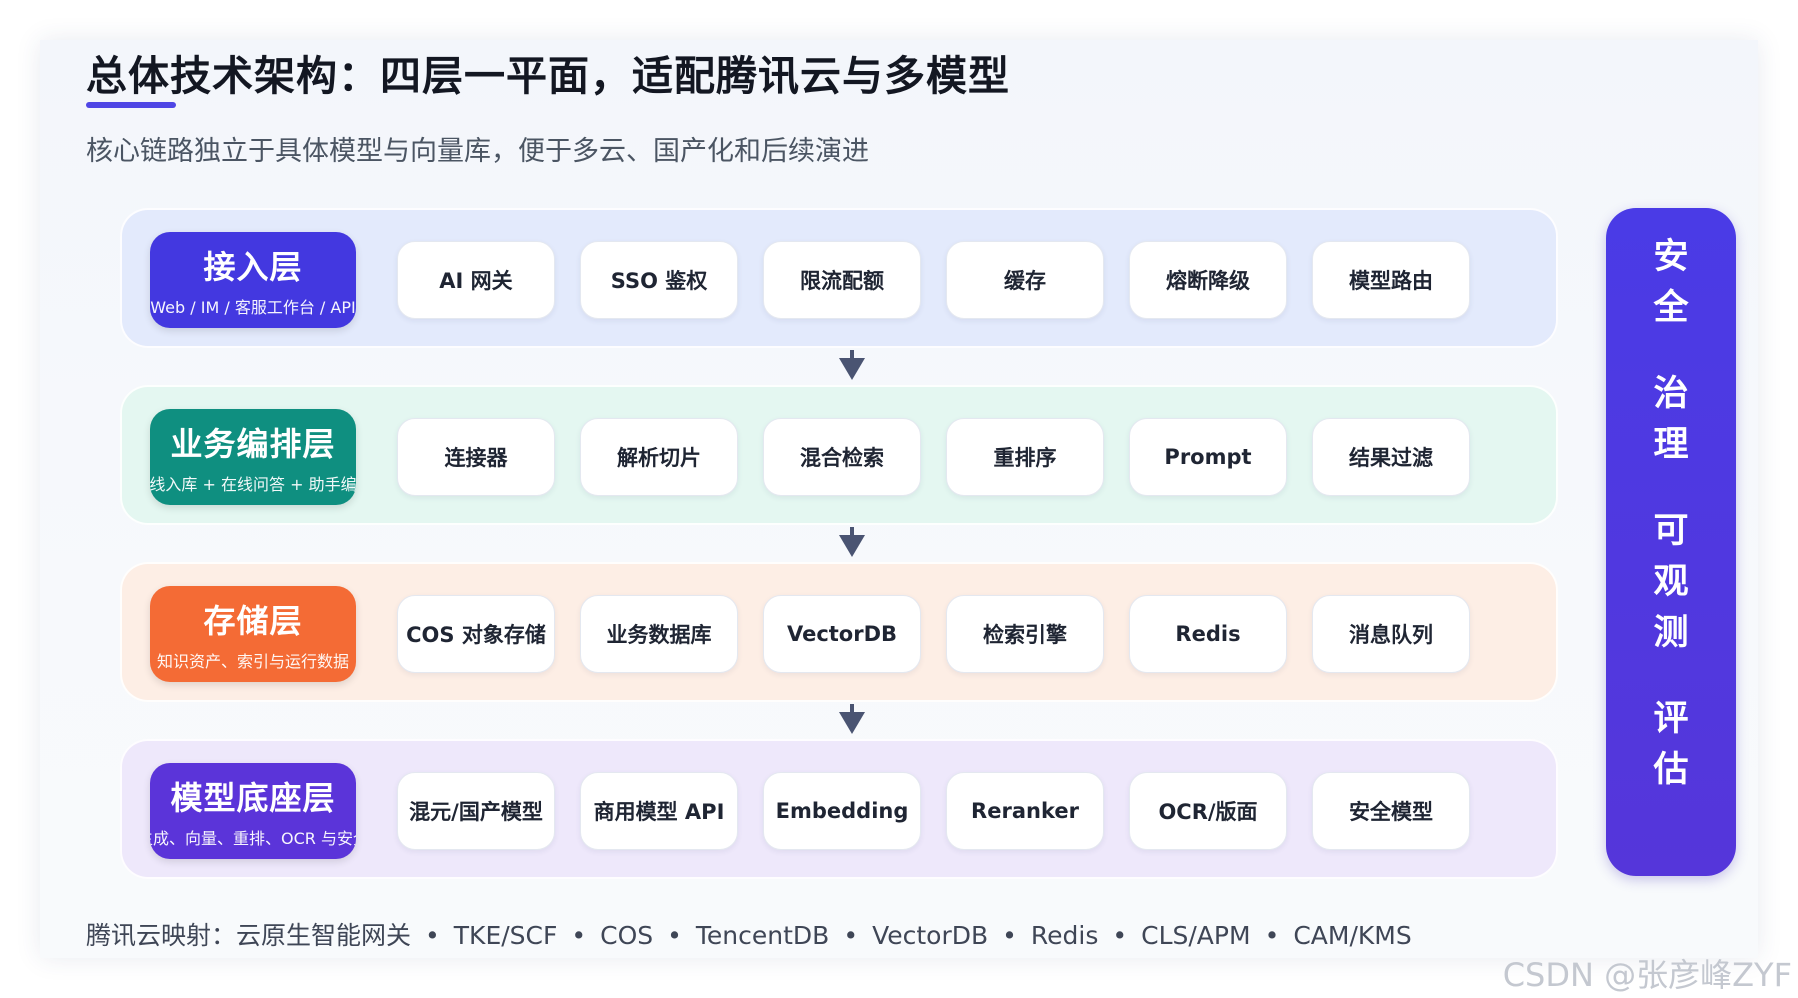 The height and width of the screenshot is (998, 1798). Describe the element at coordinates (1671, 394) in the screenshot. I see `side-char: 治` at that location.